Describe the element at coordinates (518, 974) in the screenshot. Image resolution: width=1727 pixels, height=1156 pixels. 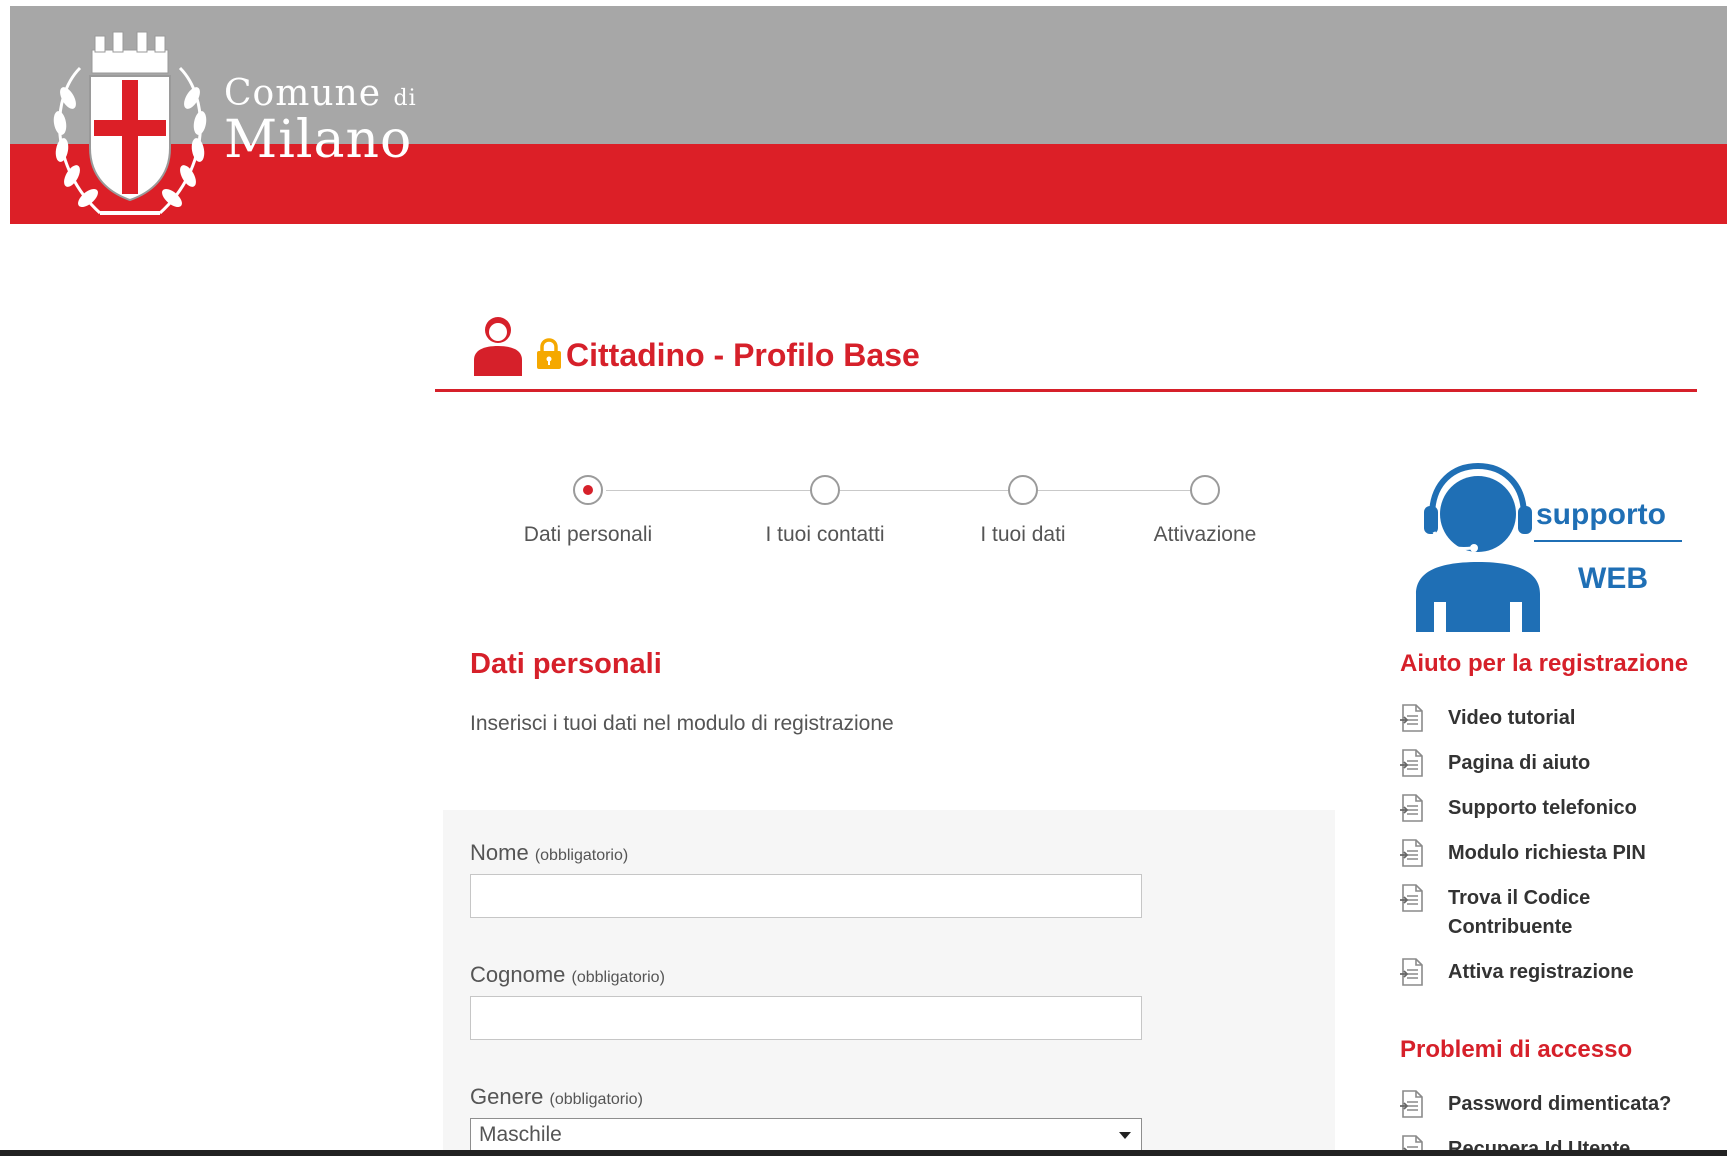
I see `cognome-label-text: Cognome` at that location.